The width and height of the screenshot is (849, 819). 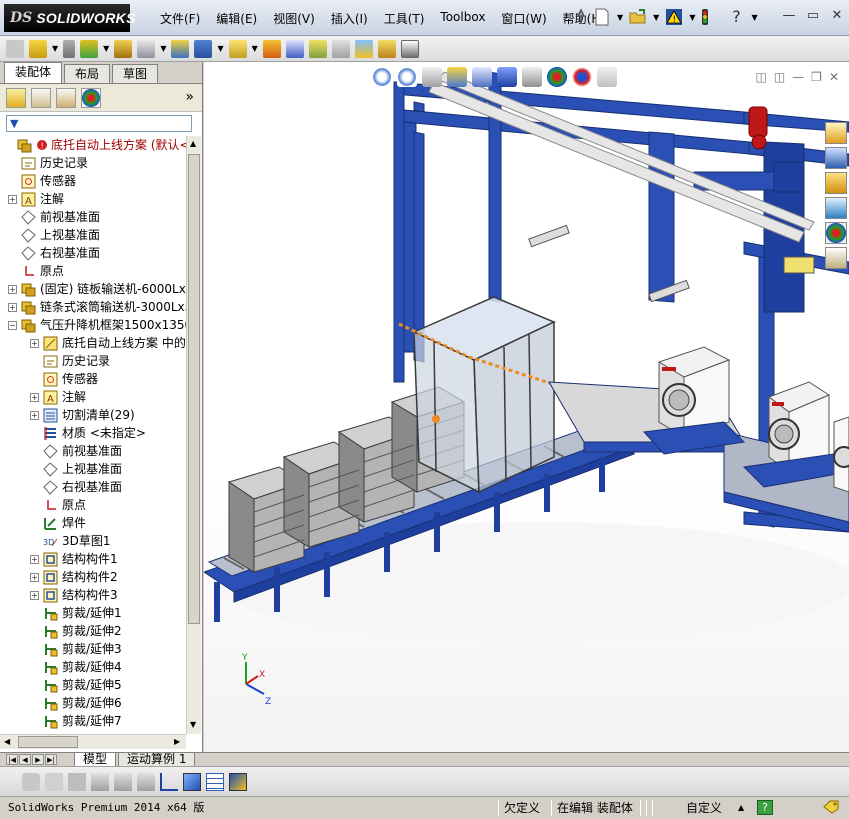 What do you see at coordinates (294, 48) in the screenshot?
I see `bill-of-materials-icon` at bounding box center [294, 48].